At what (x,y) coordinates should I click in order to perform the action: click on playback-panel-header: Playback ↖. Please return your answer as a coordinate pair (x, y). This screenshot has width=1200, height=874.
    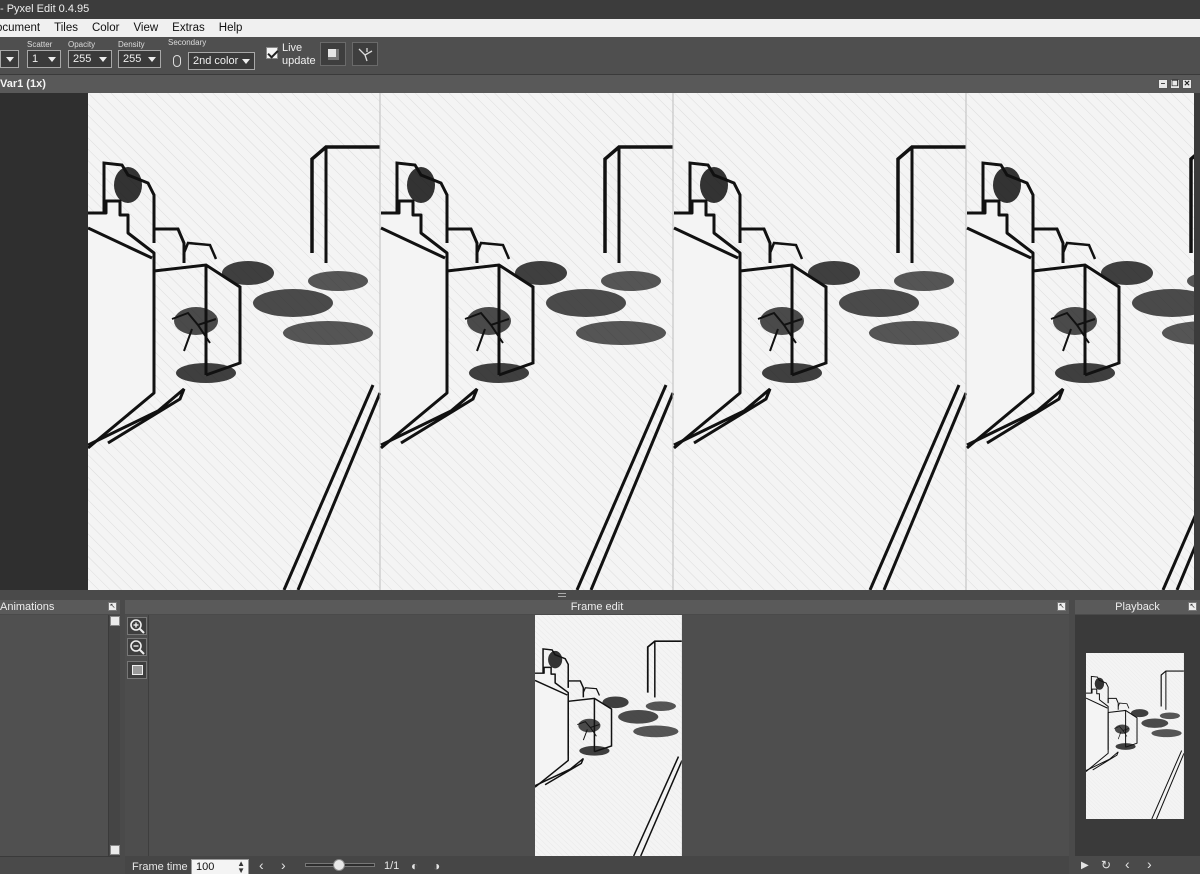
    Looking at the image, I should click on (1137, 607).